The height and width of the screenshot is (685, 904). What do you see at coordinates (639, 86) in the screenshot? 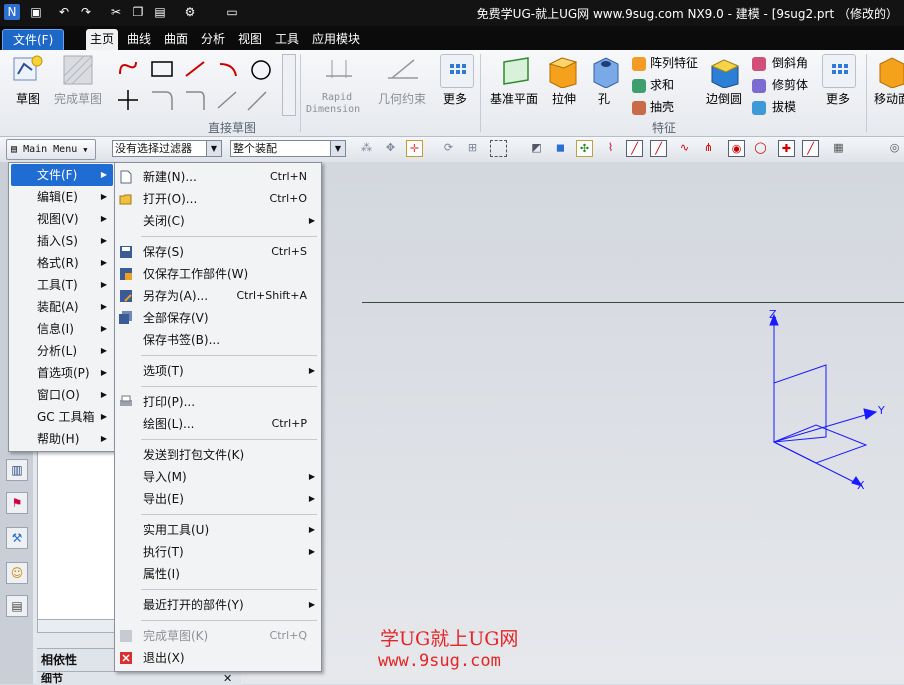
I see `unite-icon` at bounding box center [639, 86].